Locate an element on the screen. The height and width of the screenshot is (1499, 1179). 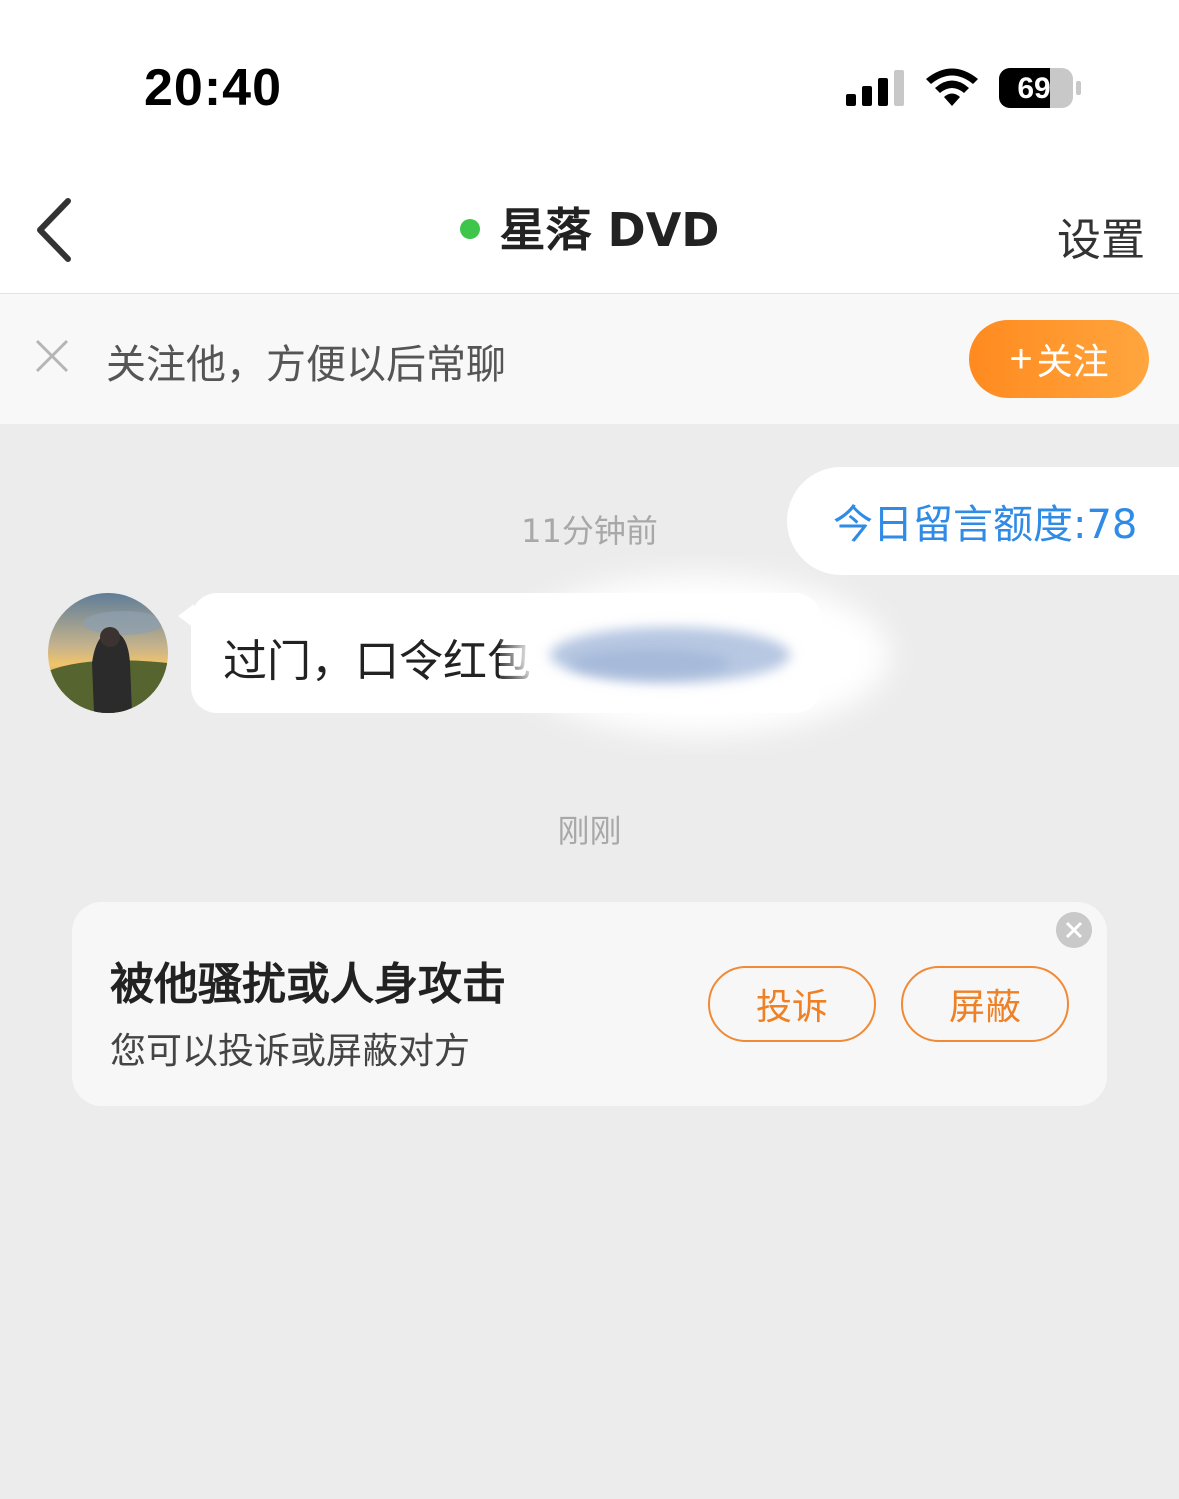
back-button is located at coordinates (56, 230).